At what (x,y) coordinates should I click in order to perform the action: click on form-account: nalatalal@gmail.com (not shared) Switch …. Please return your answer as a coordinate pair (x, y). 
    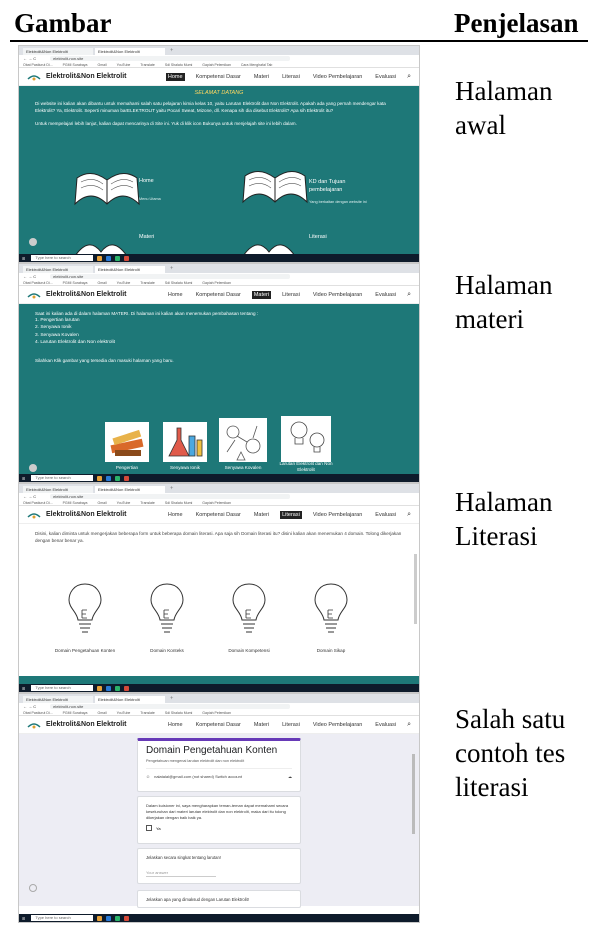
    Looking at the image, I should click on (198, 776).